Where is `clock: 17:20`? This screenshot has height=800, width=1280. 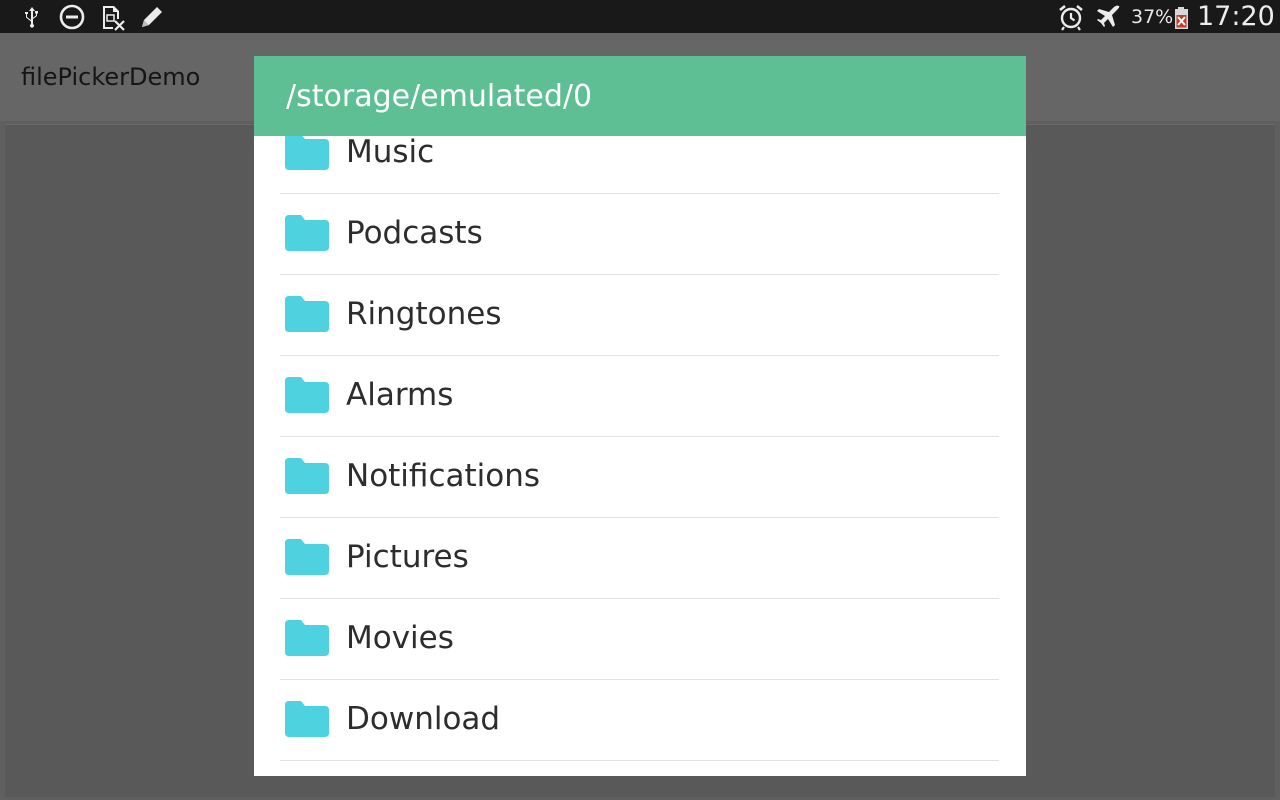 clock: 17:20 is located at coordinates (1236, 16).